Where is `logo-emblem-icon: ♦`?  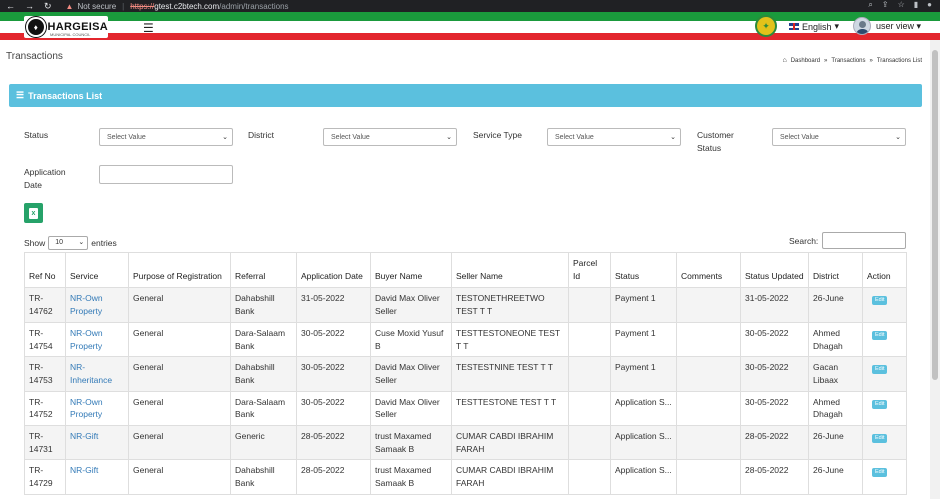 logo-emblem-icon: ♦ is located at coordinates (36, 27).